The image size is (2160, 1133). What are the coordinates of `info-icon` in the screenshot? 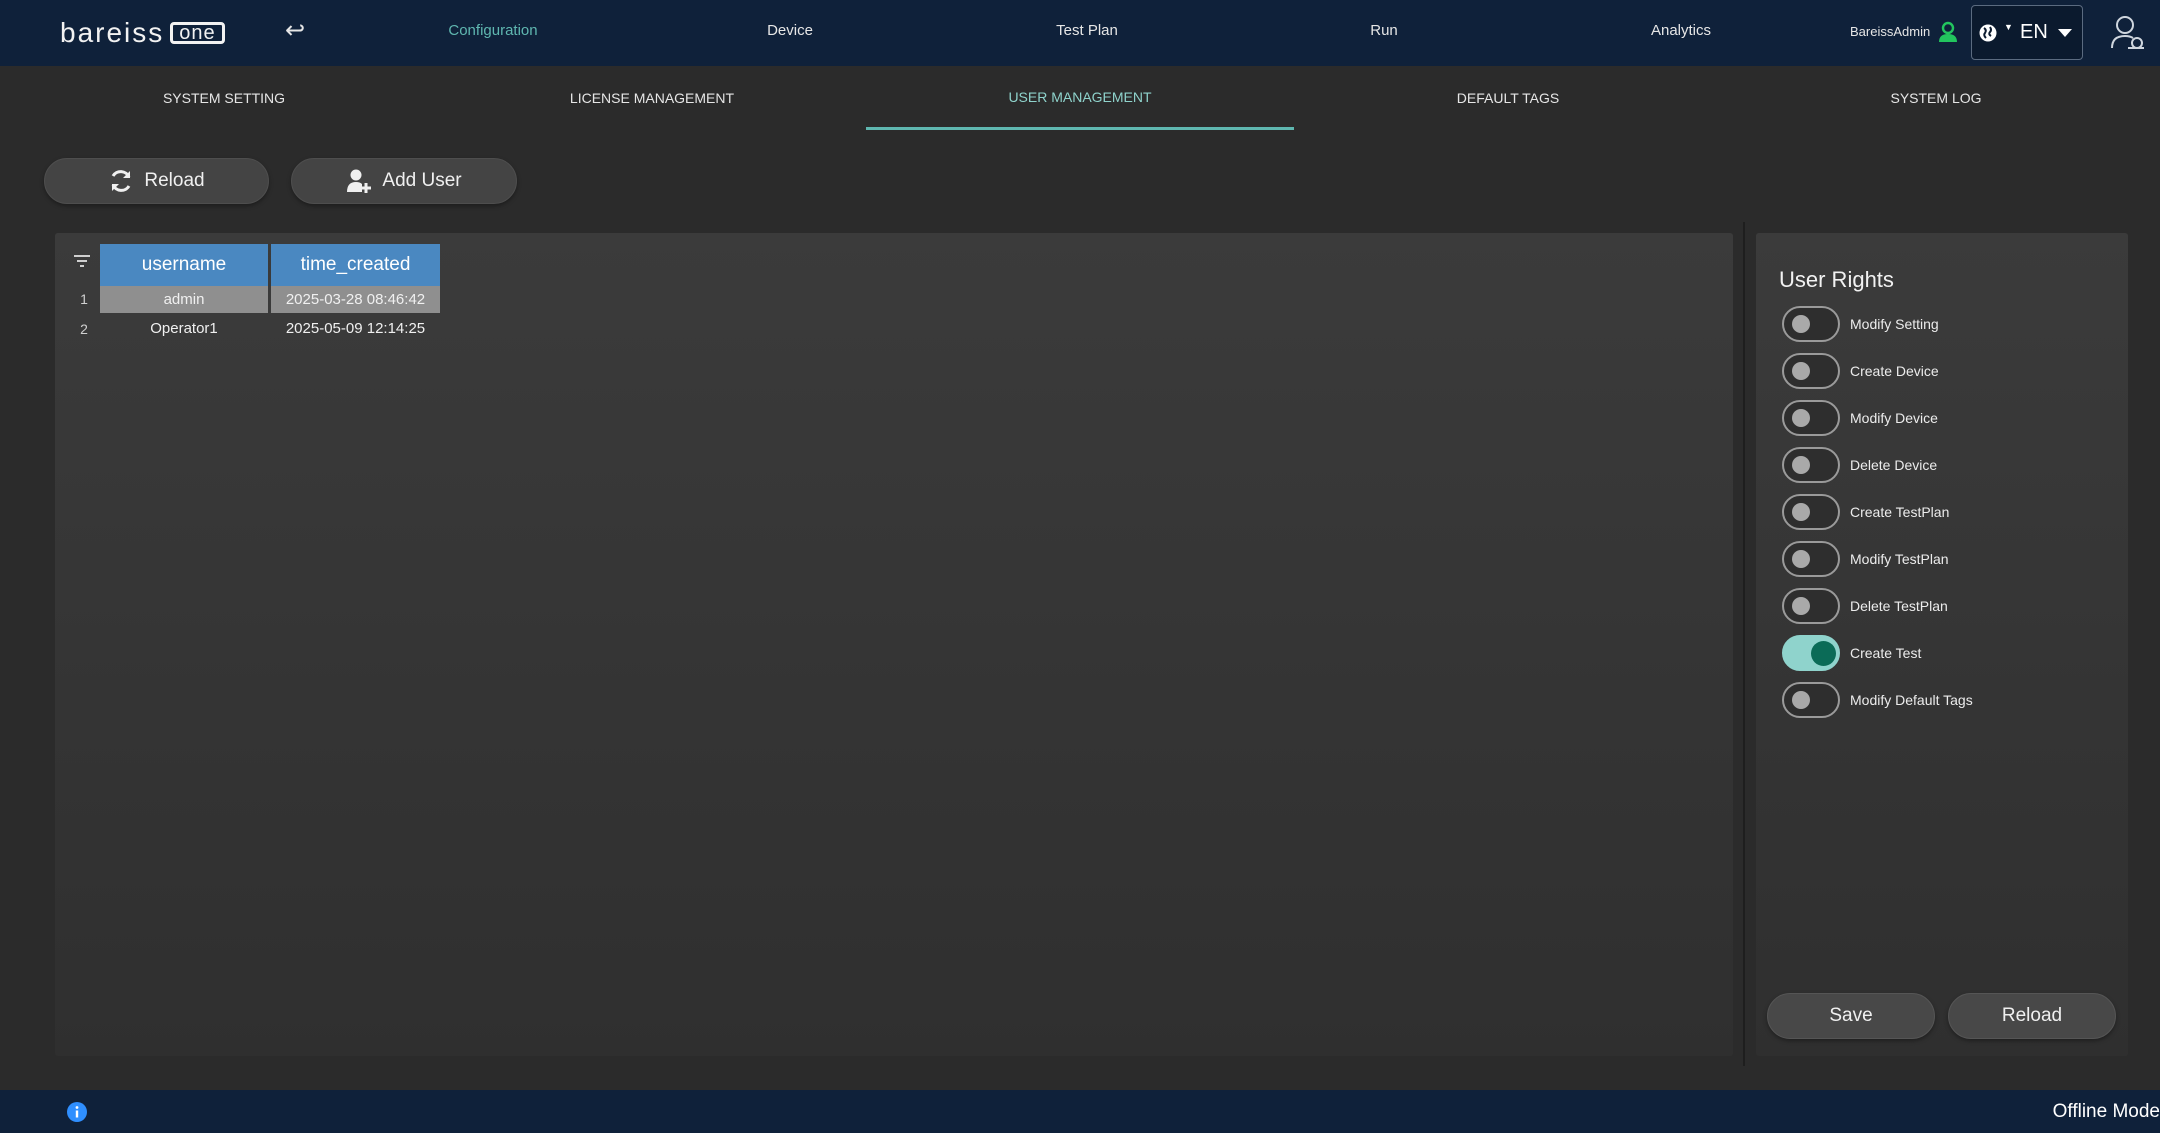 It's located at (77, 1112).